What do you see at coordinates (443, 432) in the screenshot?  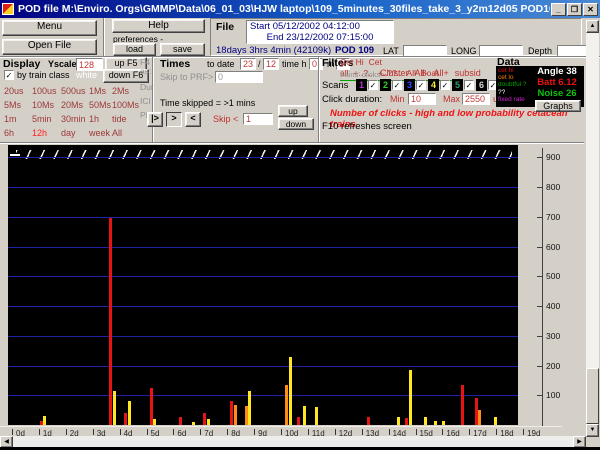 I see `x-tick-16d` at bounding box center [443, 432].